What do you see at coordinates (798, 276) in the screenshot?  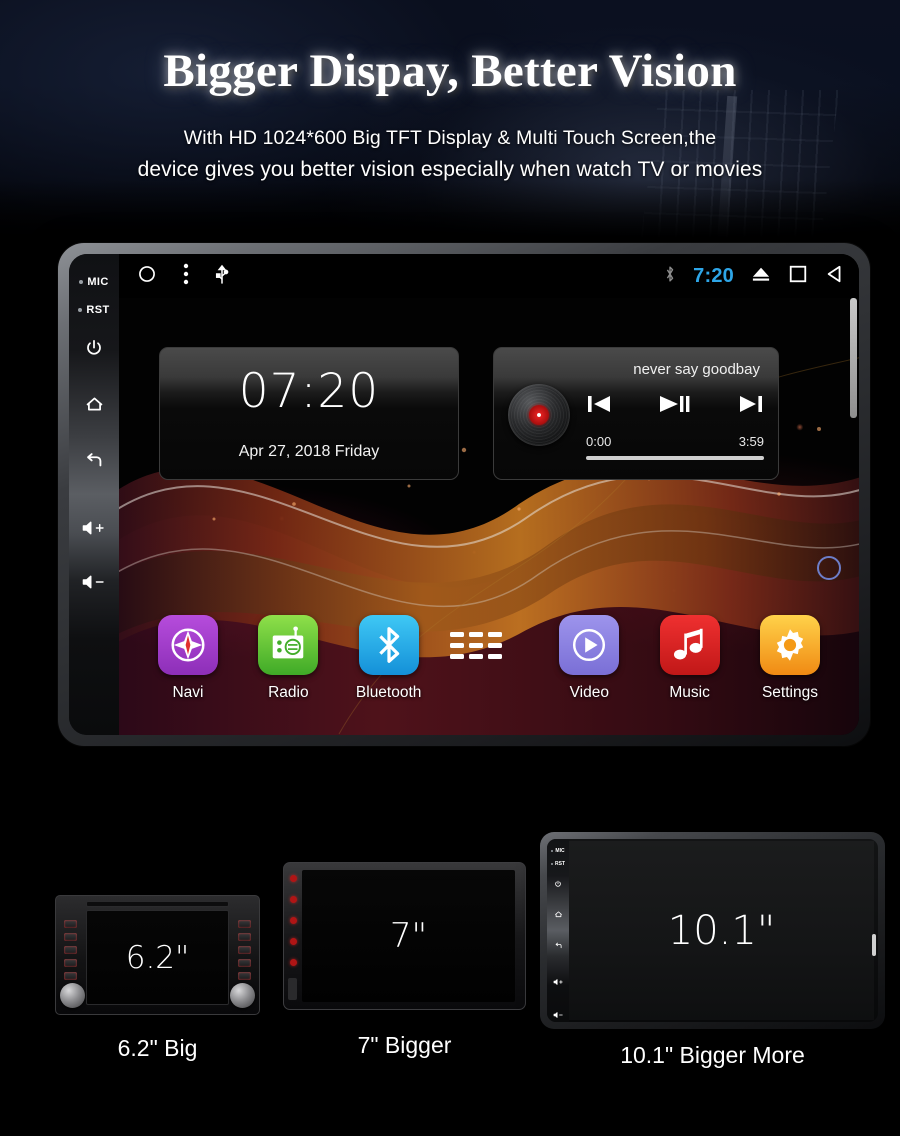 I see `recents-square-icon` at bounding box center [798, 276].